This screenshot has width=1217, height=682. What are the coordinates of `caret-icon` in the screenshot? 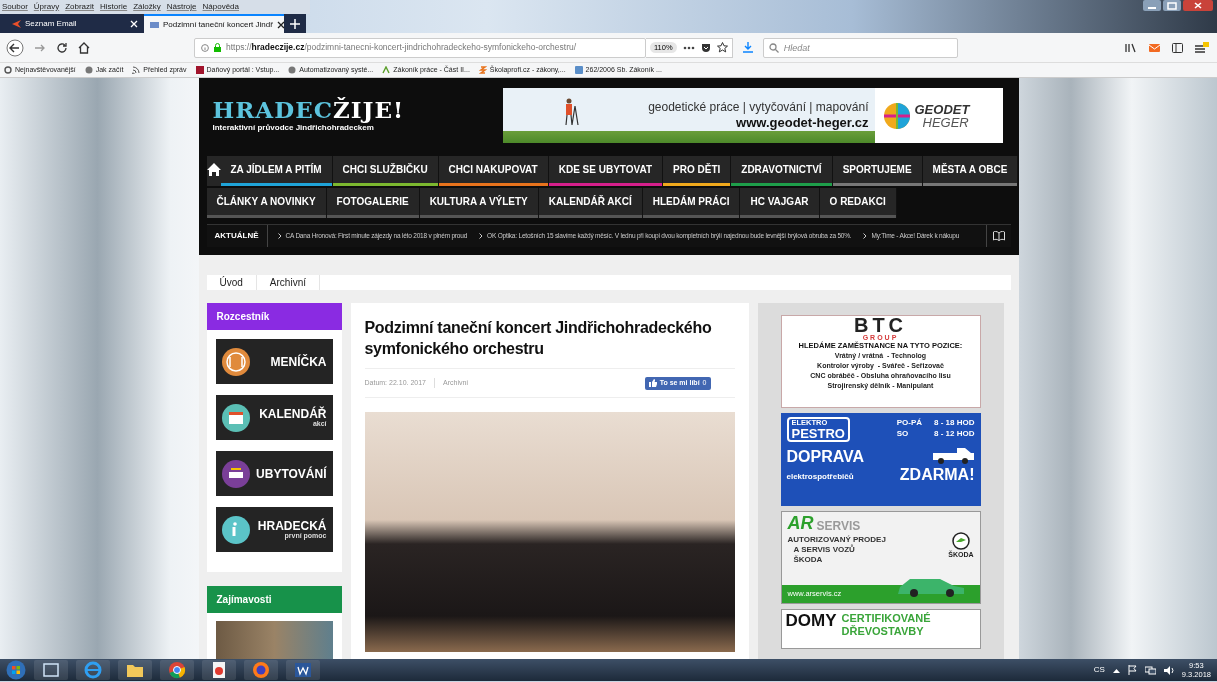 It's located at (1116, 670).